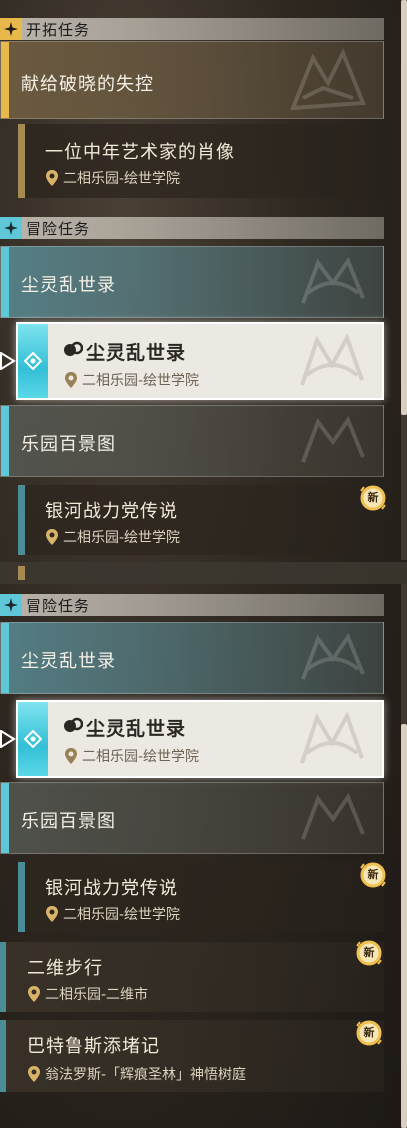  Describe the element at coordinates (192, 1056) in the screenshot. I see `quest-item: 巴特鲁斯添堵记 翁法罗斯-「辉痕圣林」神悟树庭` at that location.